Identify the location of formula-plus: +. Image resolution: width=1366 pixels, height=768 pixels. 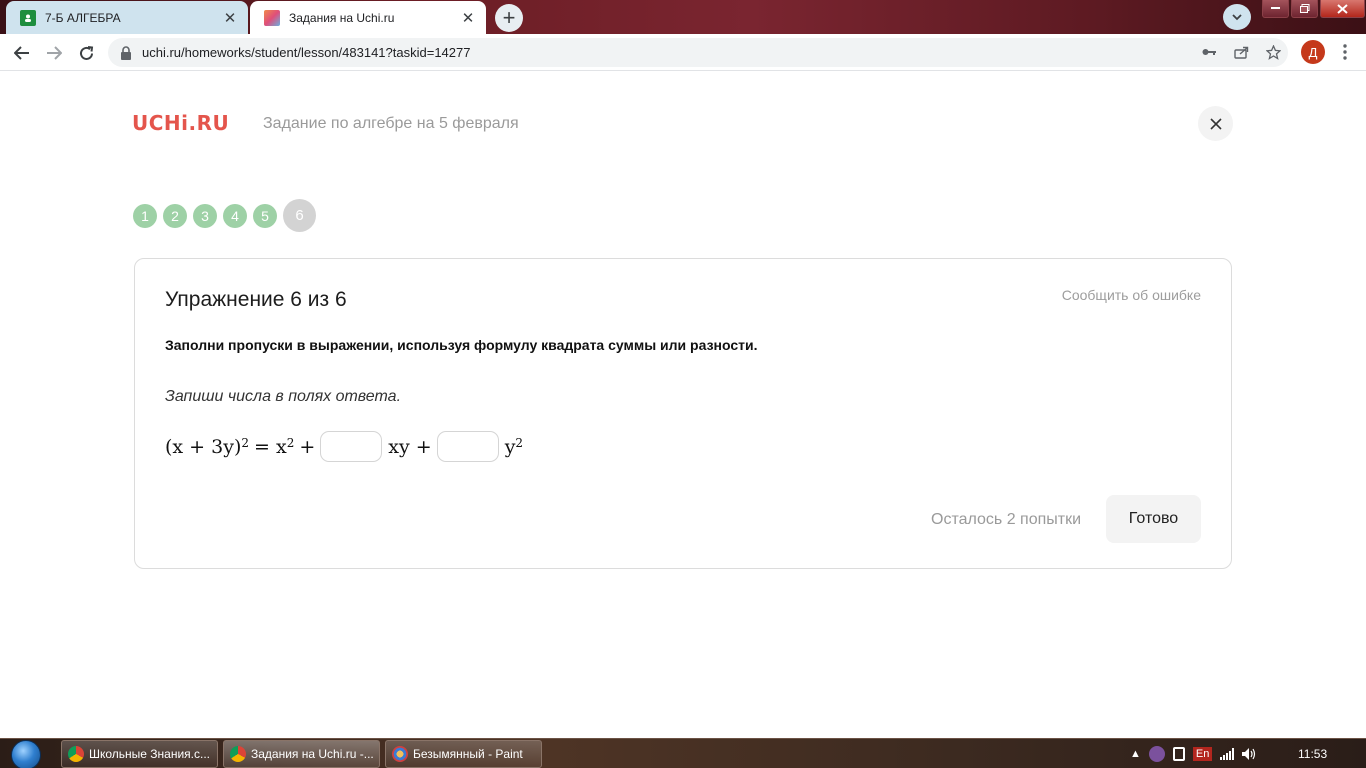
(307, 446).